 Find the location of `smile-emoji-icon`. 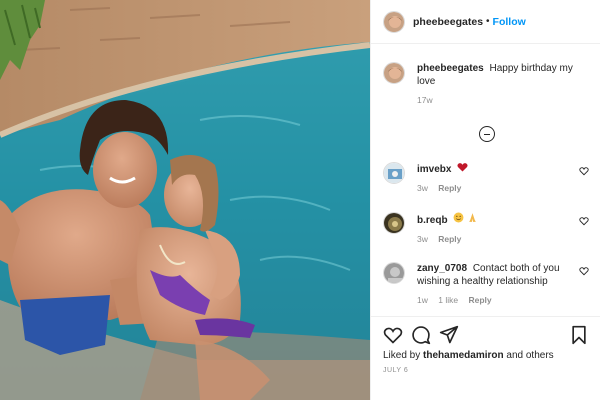

smile-emoji-icon is located at coordinates (458, 217).